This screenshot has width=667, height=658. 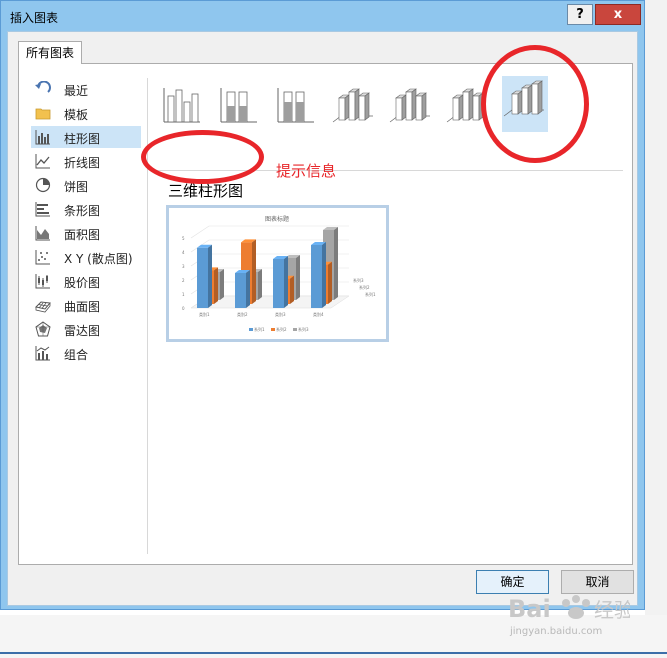 I want to click on preview-category-label: 类别3, so click(x=280, y=314).